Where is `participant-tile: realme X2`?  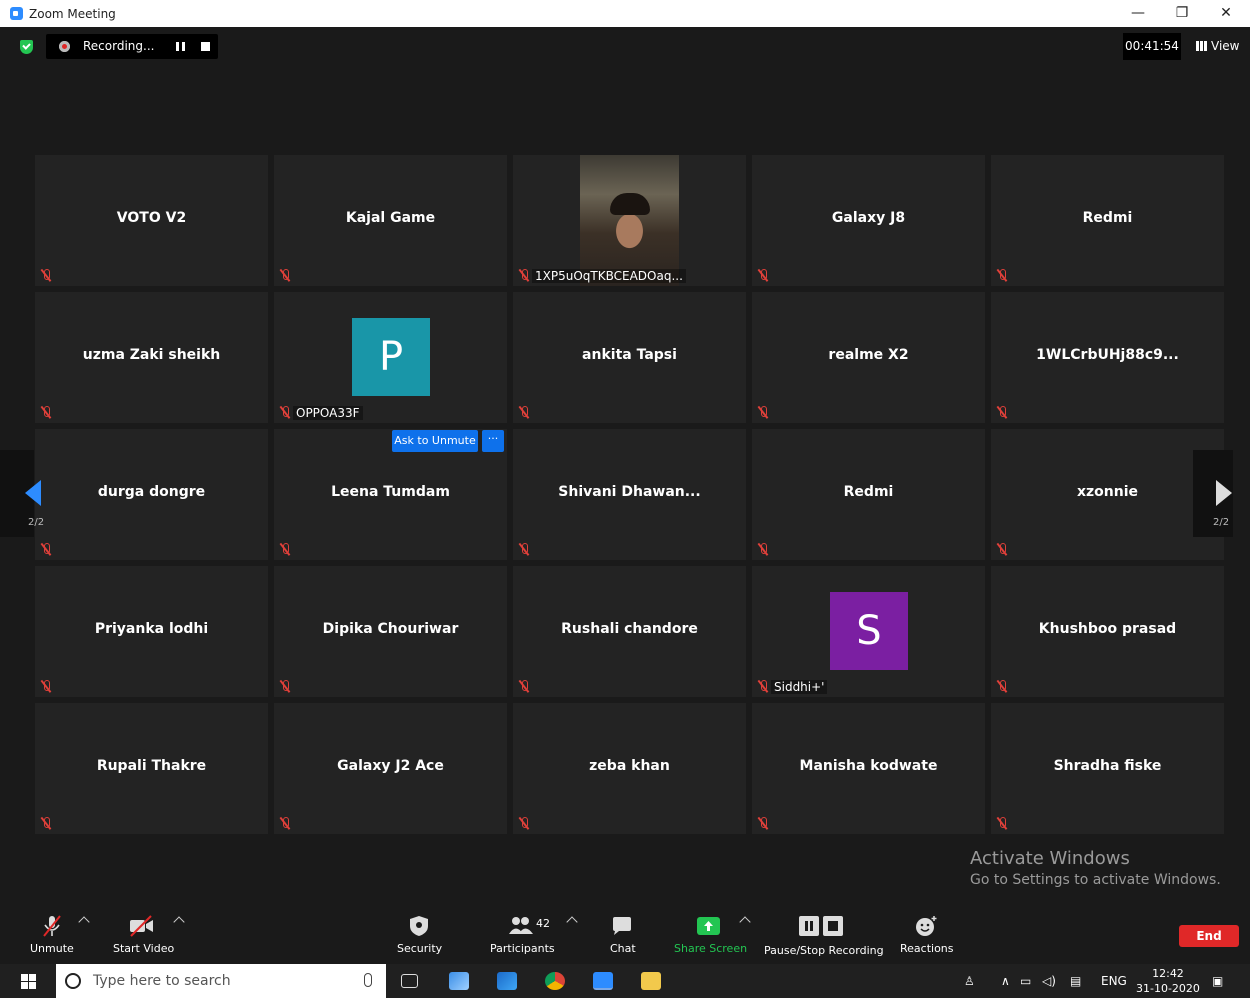 participant-tile: realme X2 is located at coordinates (868, 357).